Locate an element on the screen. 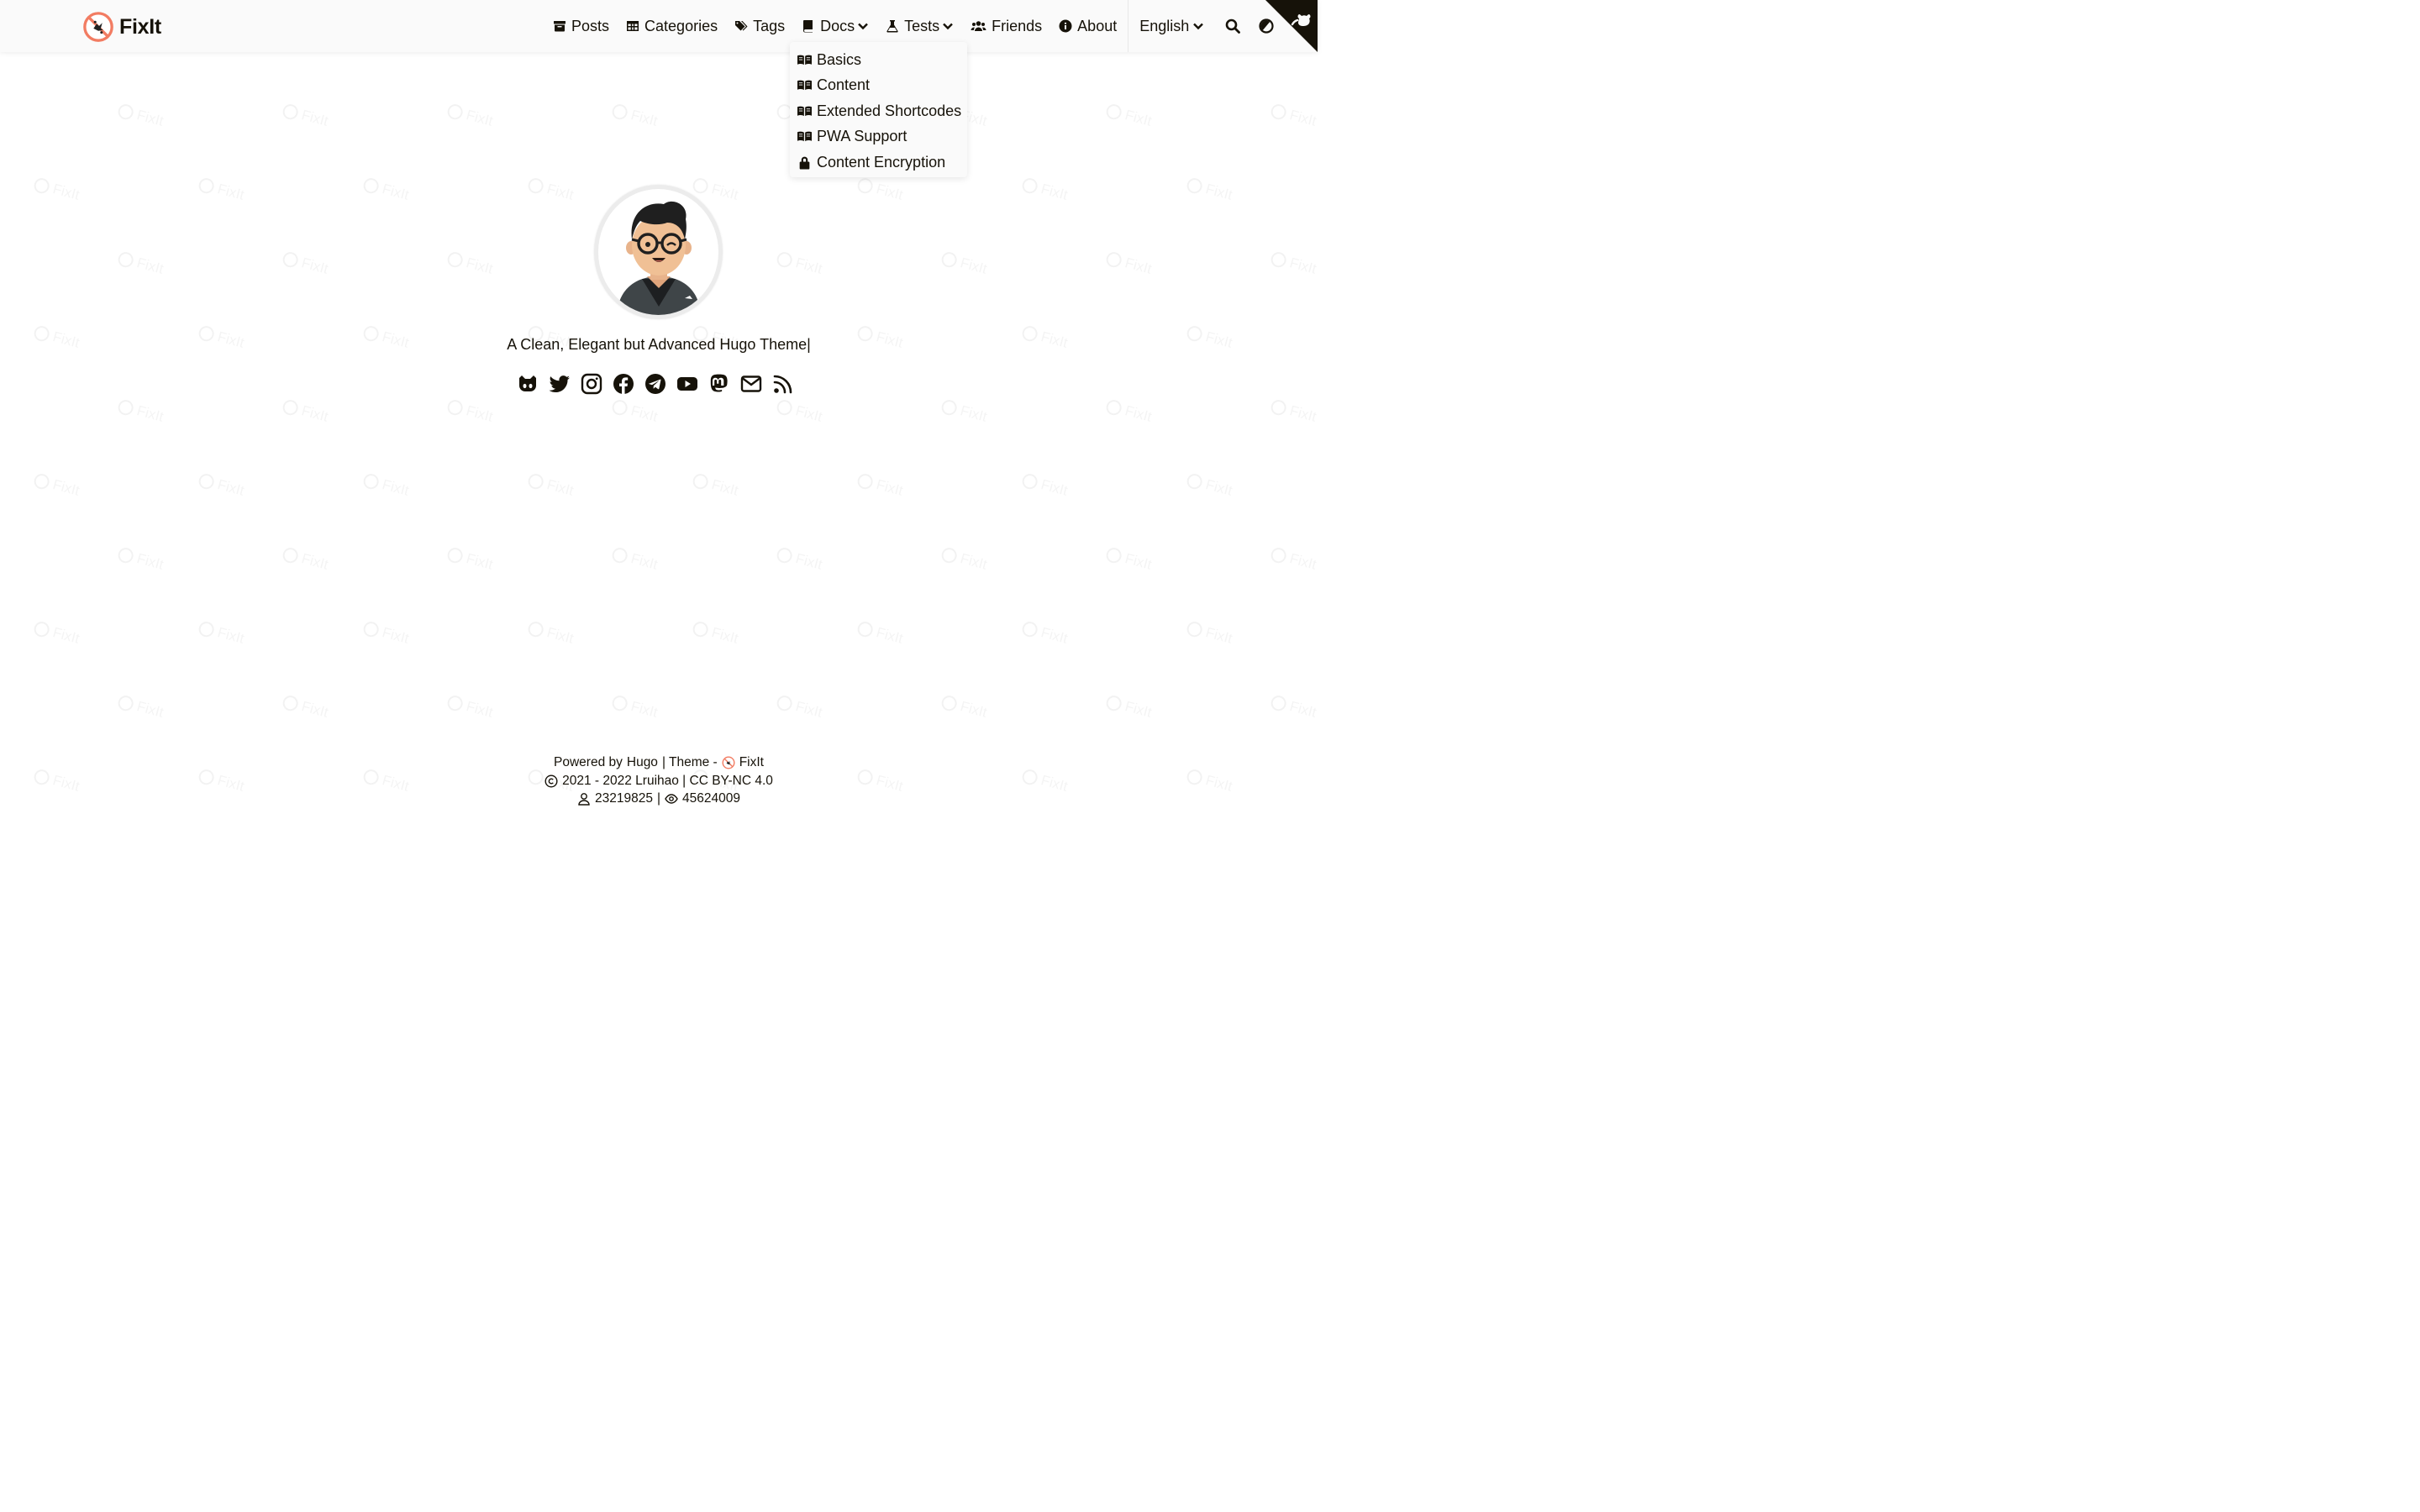 The height and width of the screenshot is (1512, 2420). brand-link: FixIt is located at coordinates (121, 27).